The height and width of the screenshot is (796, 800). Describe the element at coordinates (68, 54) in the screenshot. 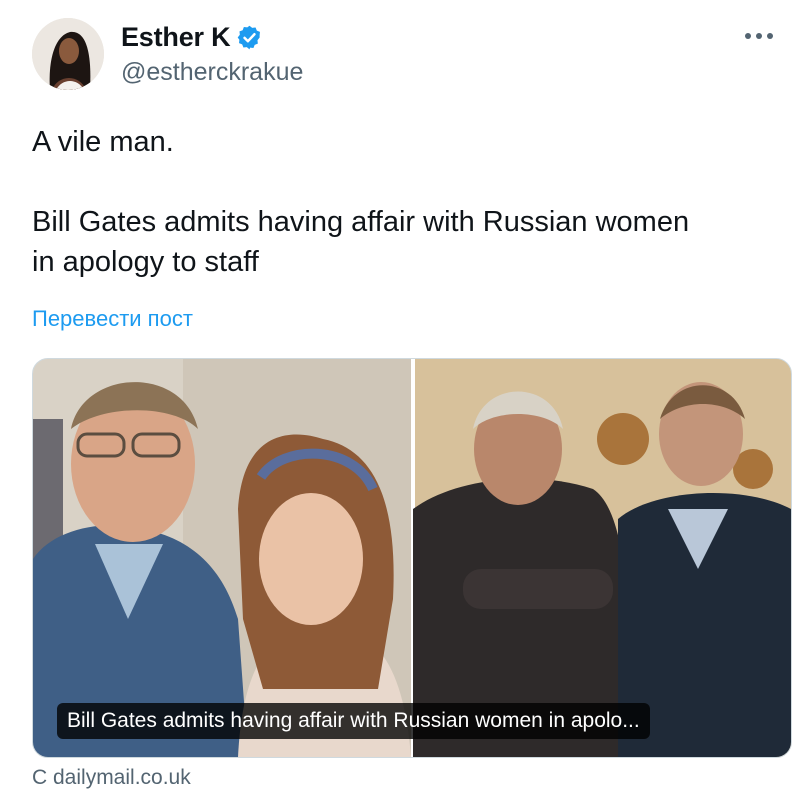

I see `avatar` at that location.